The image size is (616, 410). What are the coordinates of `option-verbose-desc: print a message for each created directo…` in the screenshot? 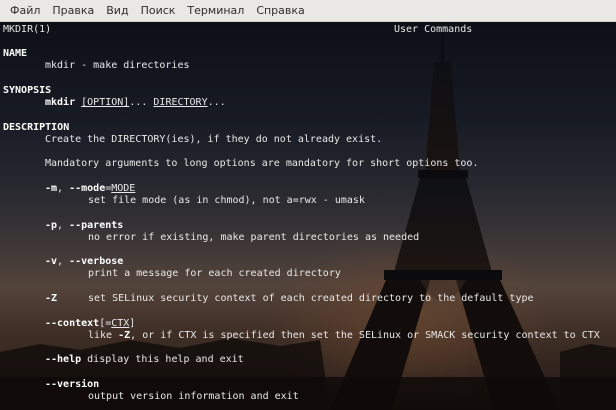 It's located at (214, 273).